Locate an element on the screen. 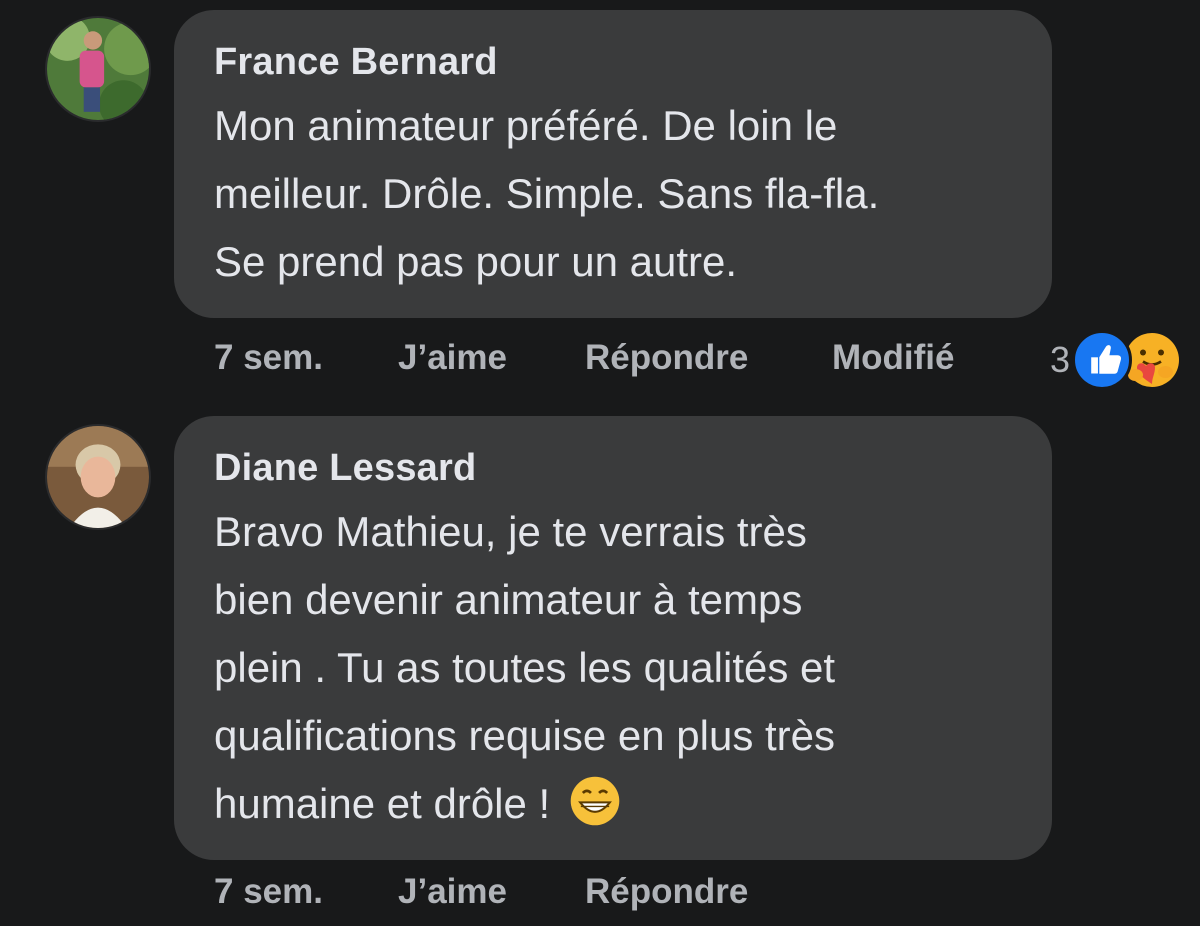  comment-author: Diane Lessard is located at coordinates (613, 468).